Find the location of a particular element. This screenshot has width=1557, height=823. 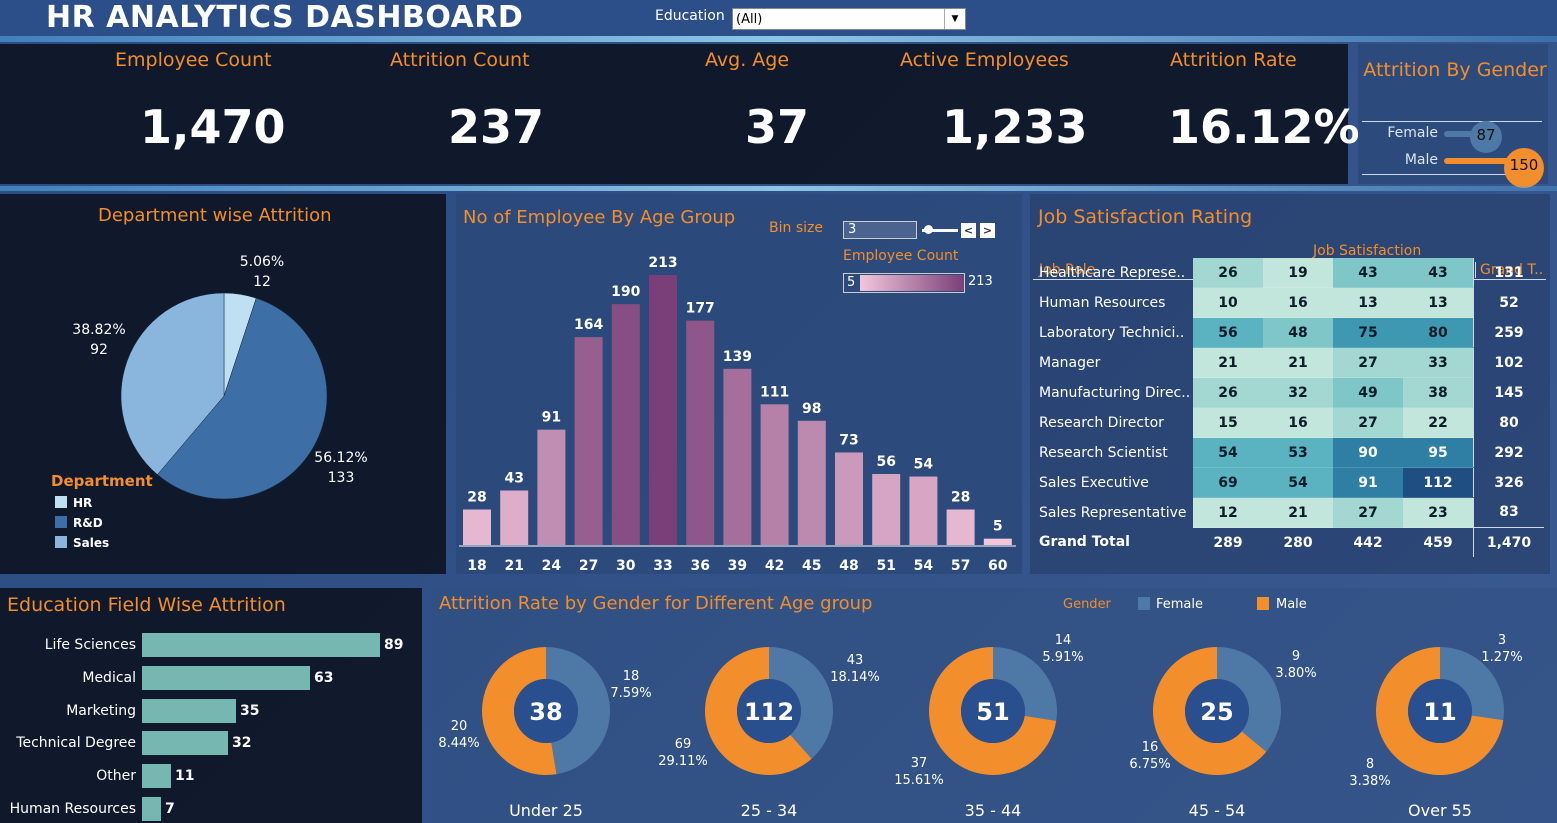

table-cell: 22 is located at coordinates (1438, 422).